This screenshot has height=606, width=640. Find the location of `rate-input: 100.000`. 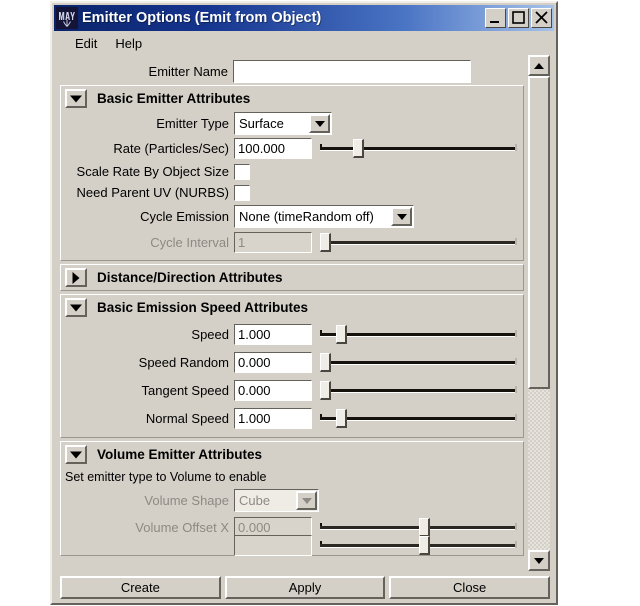

rate-input: 100.000 is located at coordinates (273, 148).